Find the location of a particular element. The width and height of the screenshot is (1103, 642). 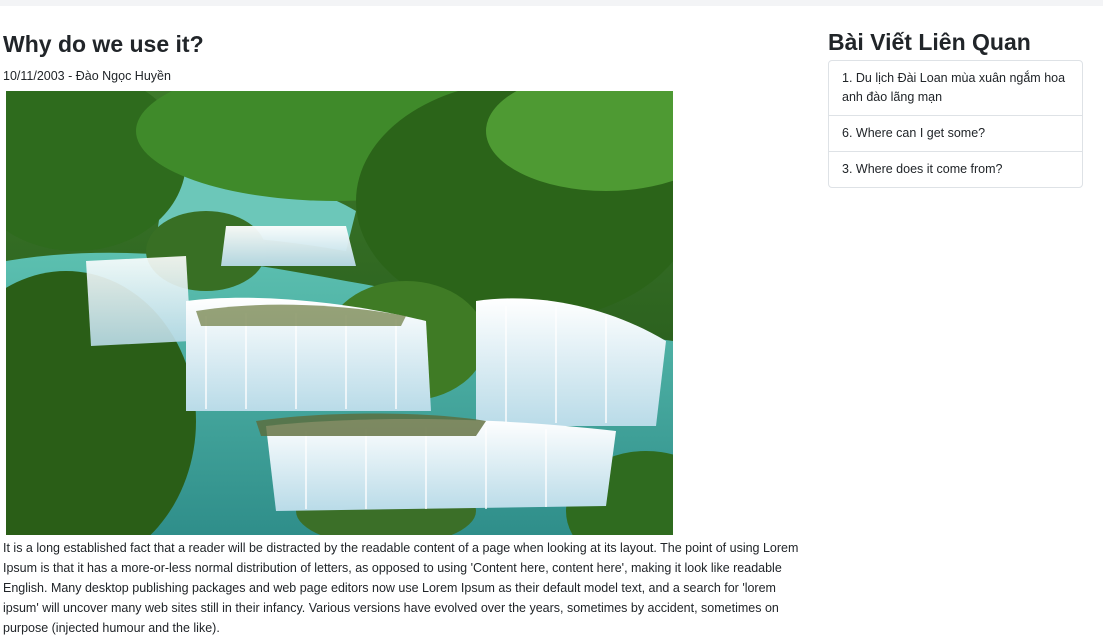

related-post-link: 6. Where can I get some? is located at coordinates (955, 133).